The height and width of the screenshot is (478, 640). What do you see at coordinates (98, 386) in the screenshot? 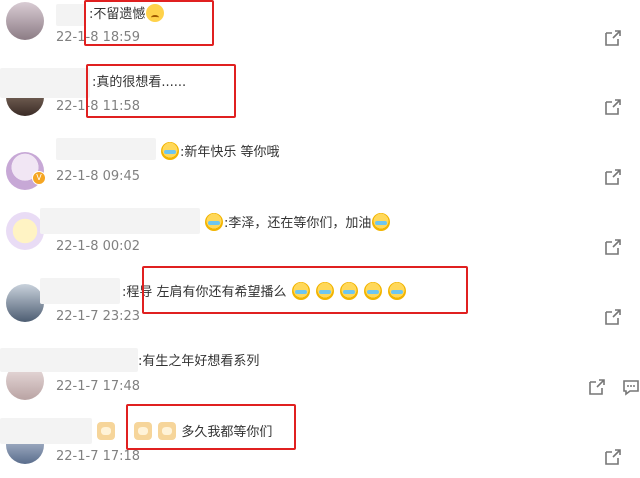
I see `comment-time: 22-1-7 17:48` at bounding box center [98, 386].